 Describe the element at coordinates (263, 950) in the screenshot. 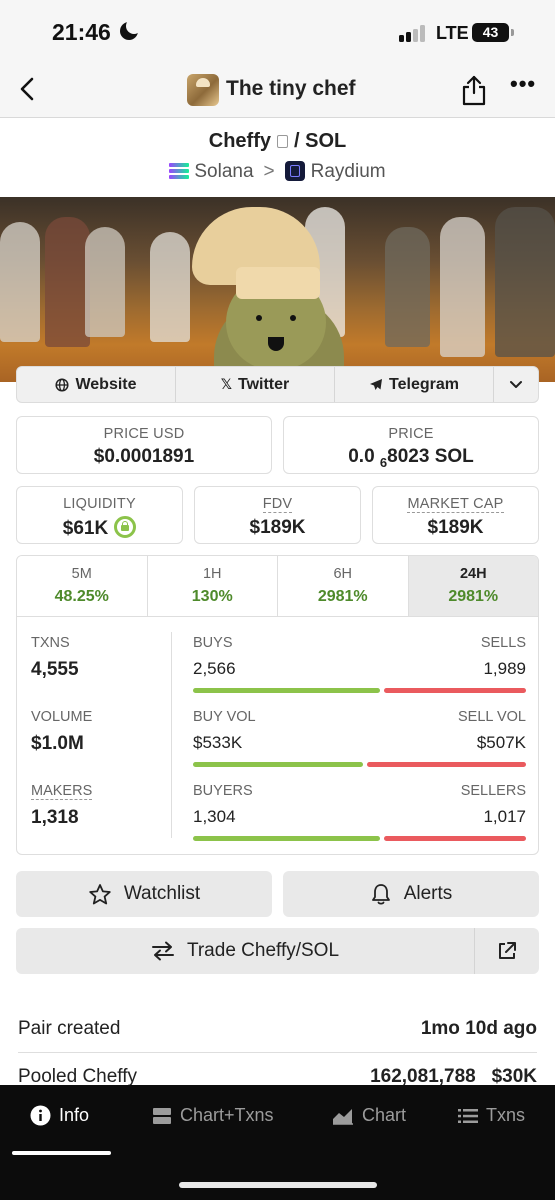

I see `trade-label: Trade Cheffy/SOL` at that location.